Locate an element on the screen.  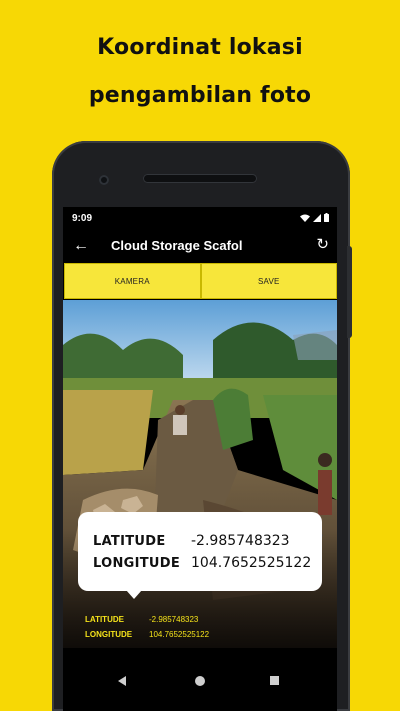
callout-longitude-value: 104.7652525122 is located at coordinates (251, 563).